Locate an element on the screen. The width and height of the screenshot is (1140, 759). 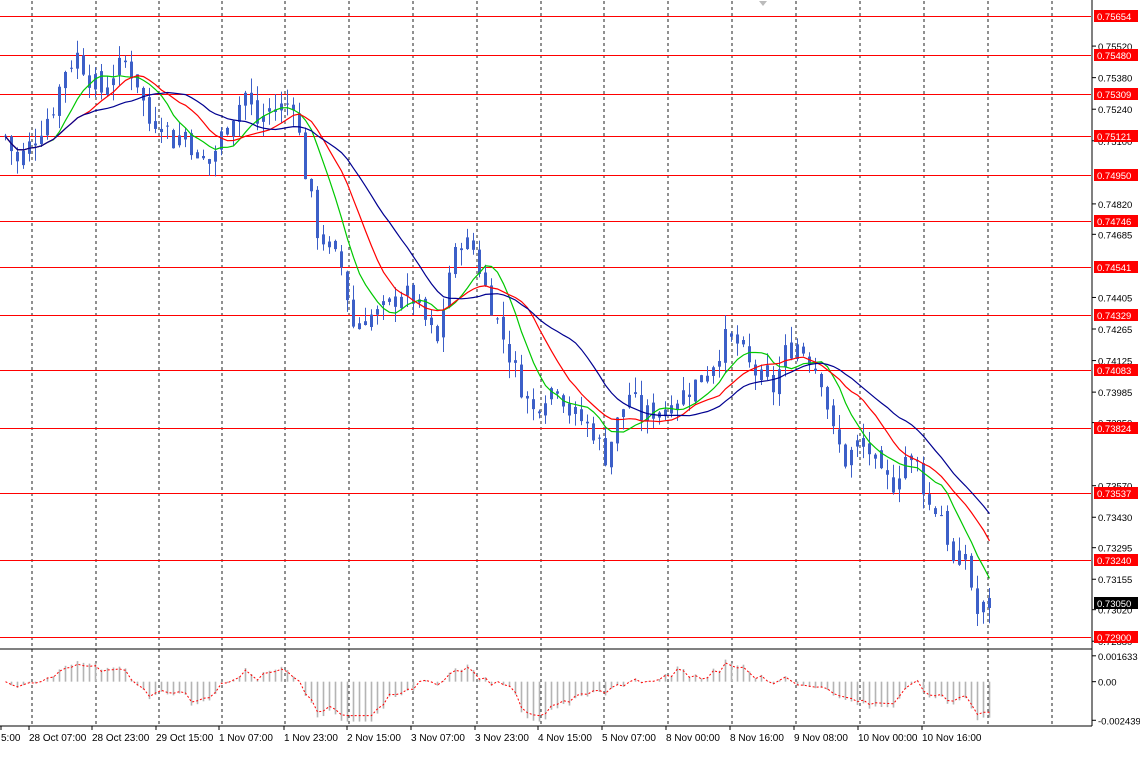
oscillator-tick-label: -0.002439 is located at coordinates (1119, 721).